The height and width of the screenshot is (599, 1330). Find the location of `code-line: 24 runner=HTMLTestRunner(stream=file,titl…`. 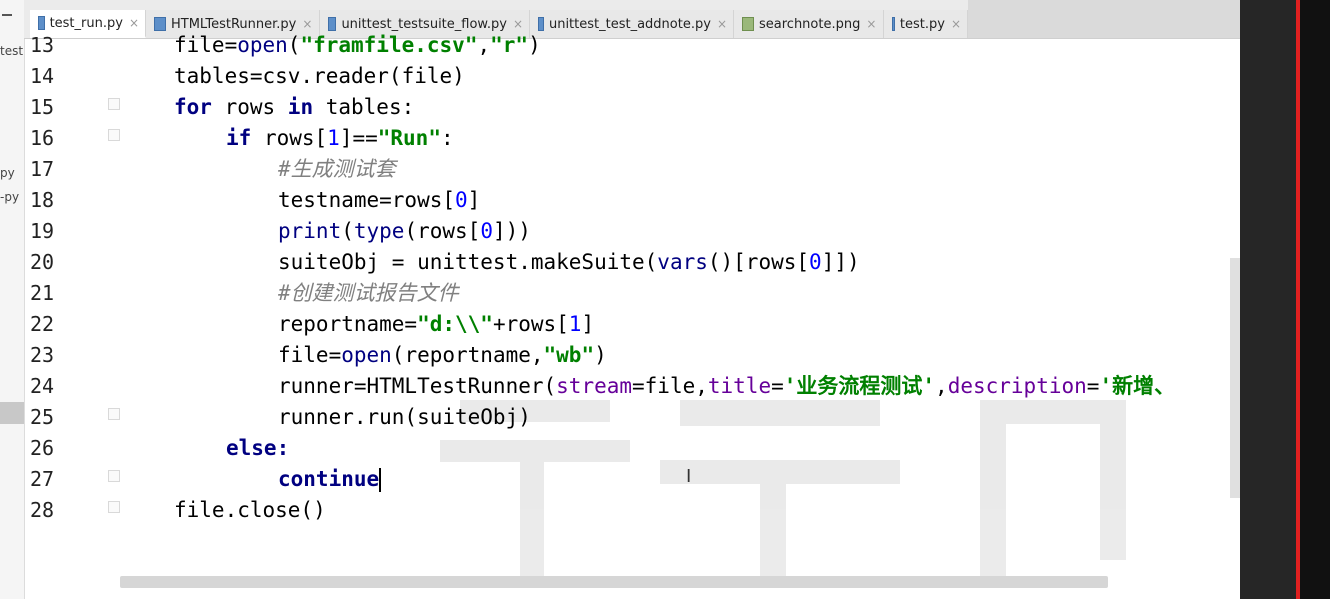

code-line: 24 runner=HTMLTestRunner(stream=file,titl… is located at coordinates (632, 386).